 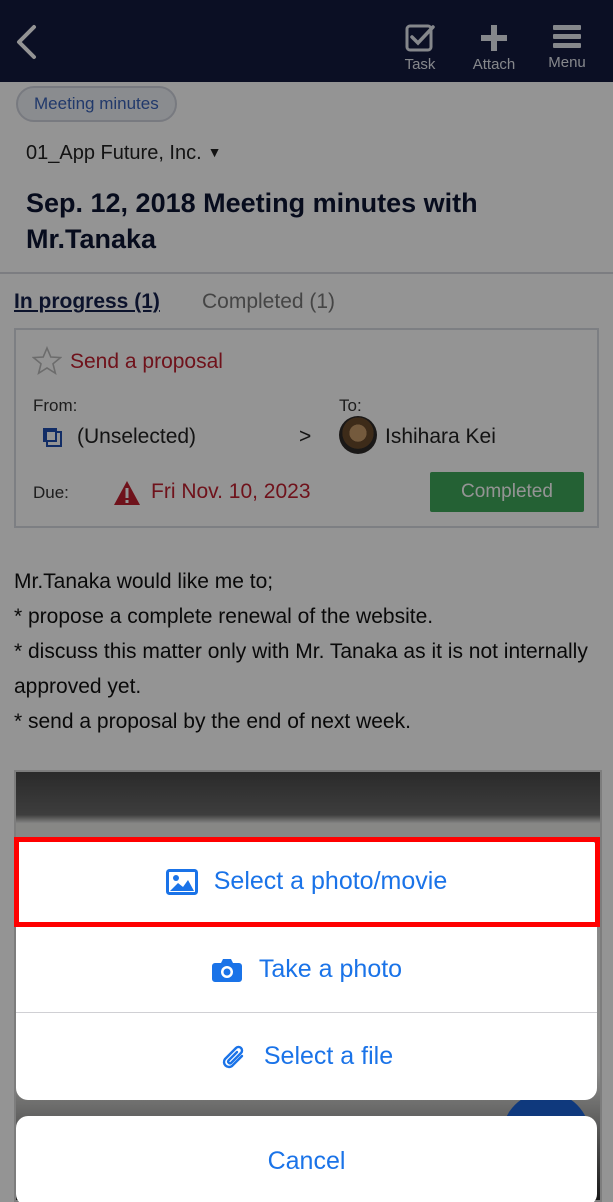 I want to click on paperclip-icon, so click(x=233, y=1056).